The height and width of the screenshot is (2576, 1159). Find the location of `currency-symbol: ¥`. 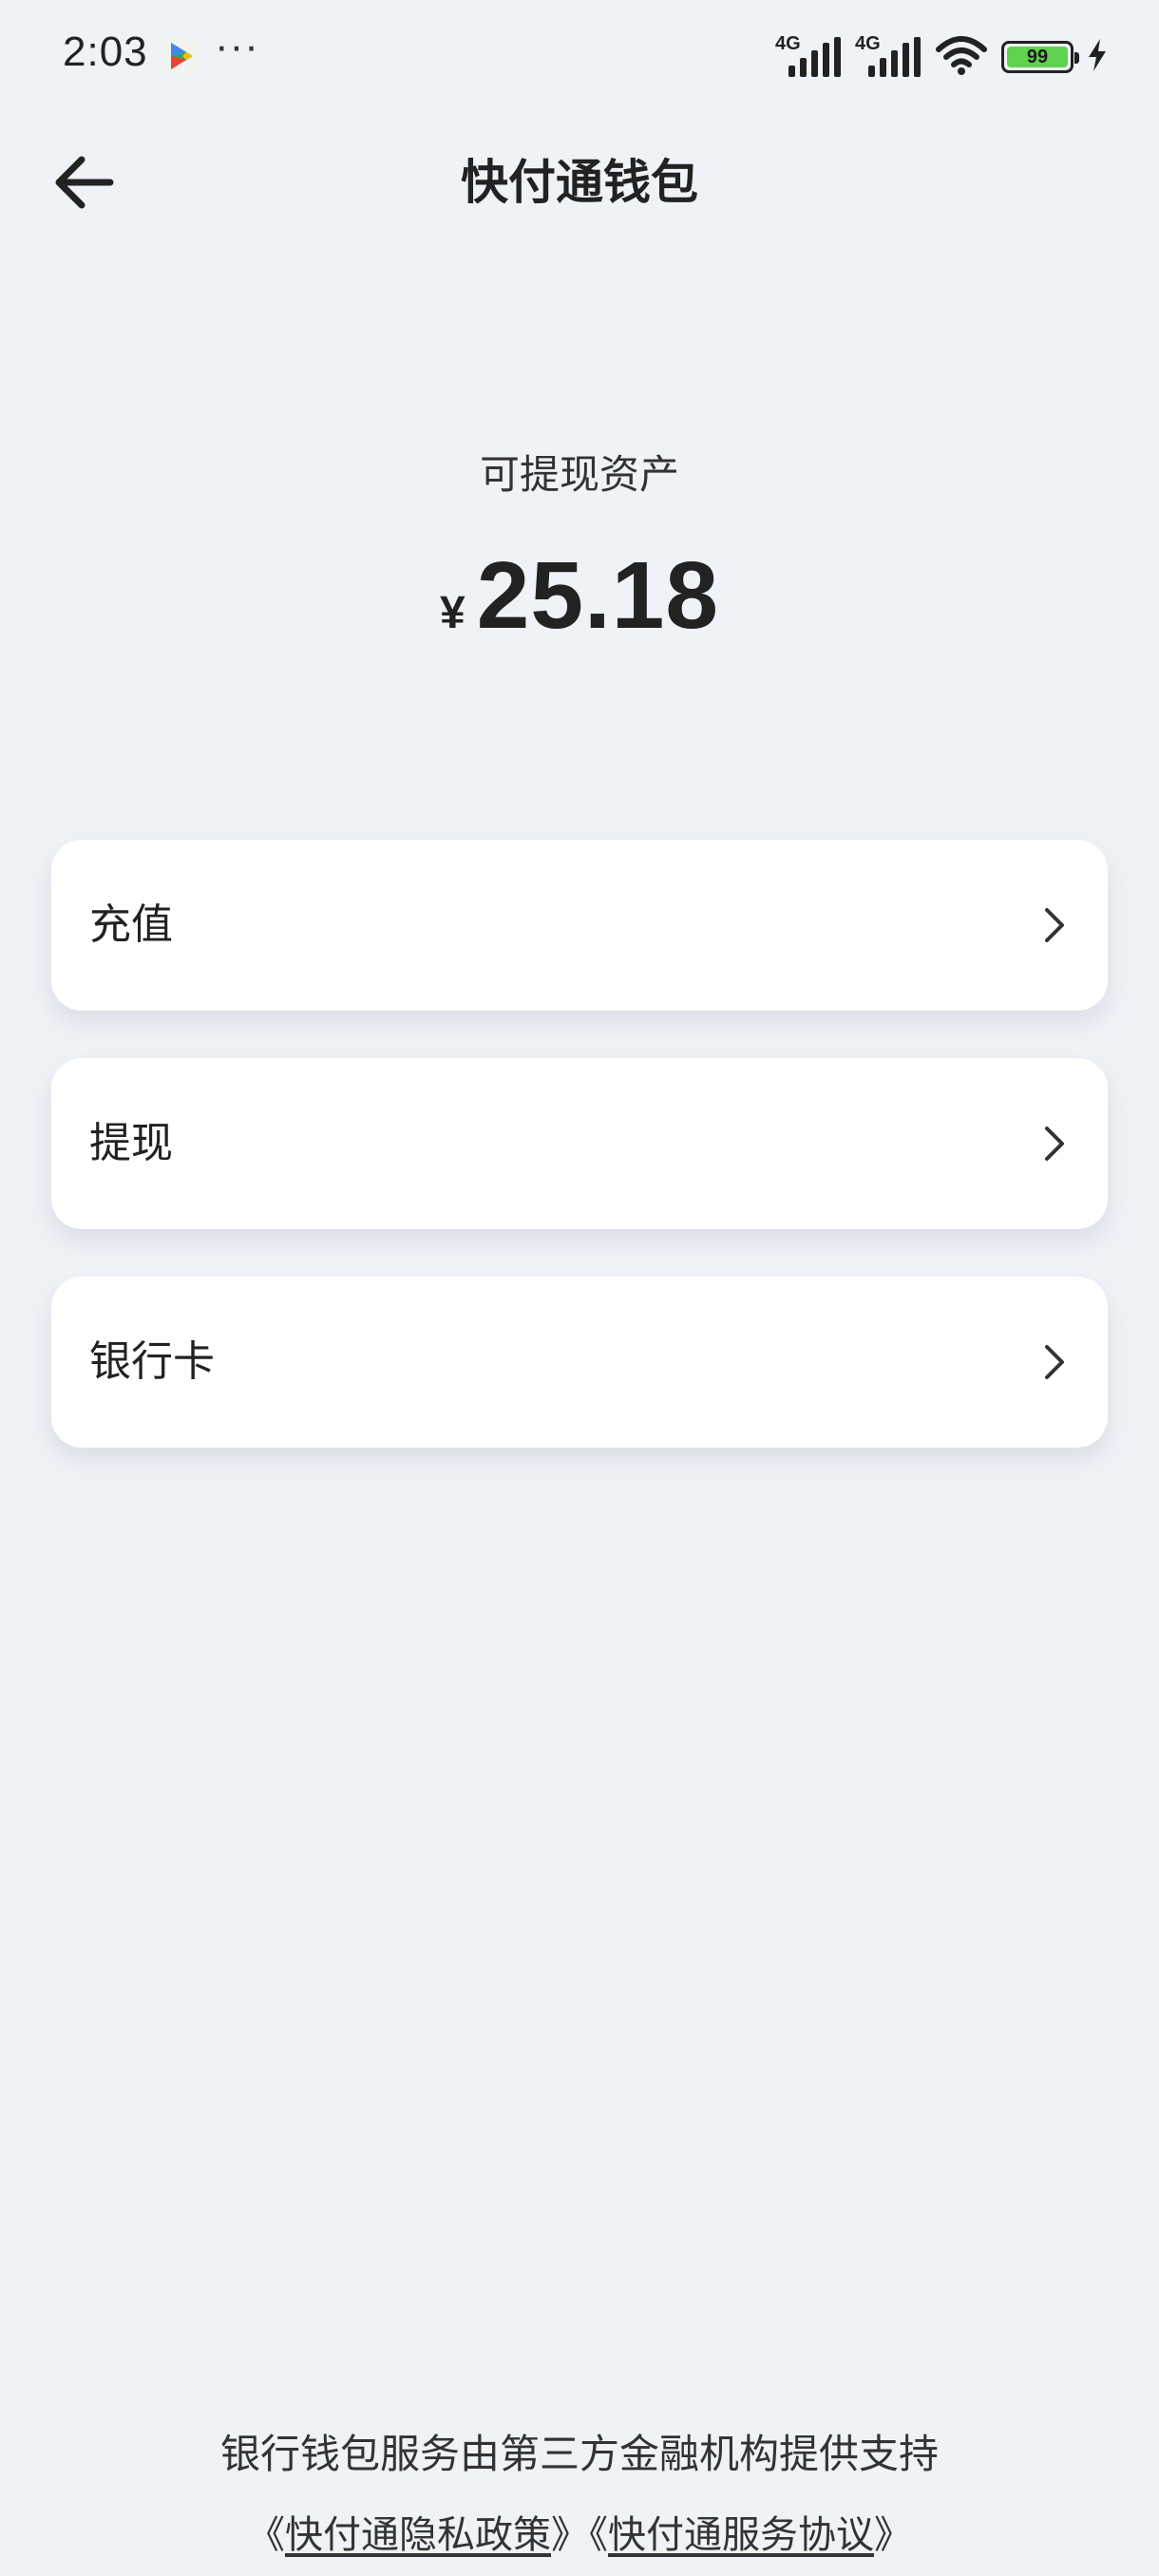

currency-symbol: ¥ is located at coordinates (453, 613).